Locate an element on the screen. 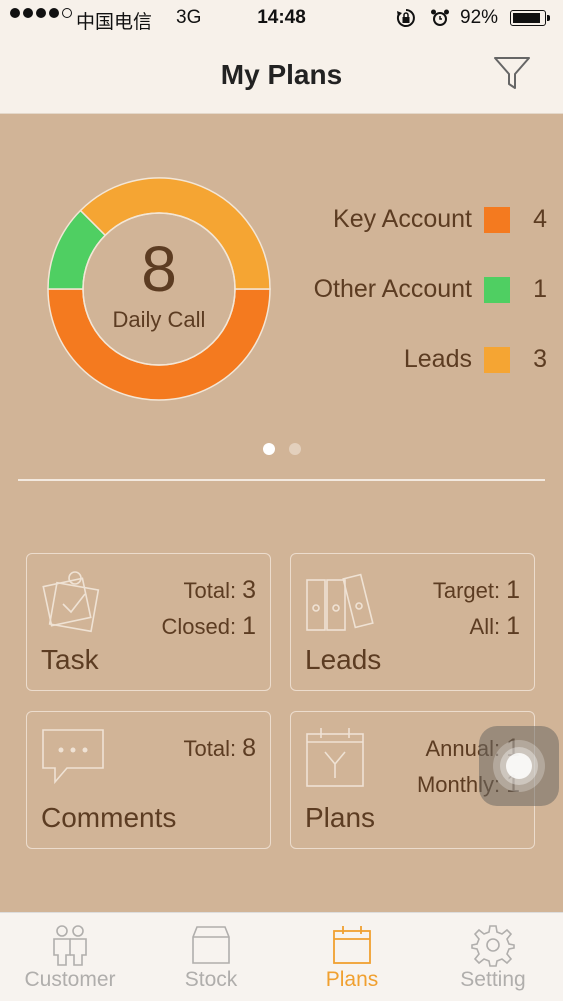  filter-funnel-icon is located at coordinates (512, 72).